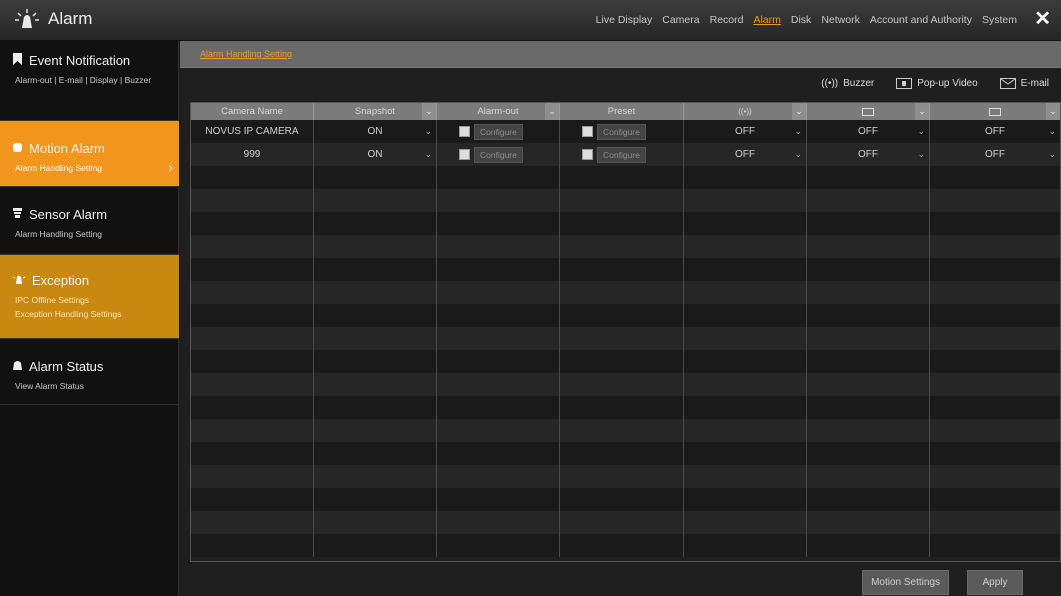 The image size is (1061, 596). I want to click on alarm-icon, so click(27, 19).